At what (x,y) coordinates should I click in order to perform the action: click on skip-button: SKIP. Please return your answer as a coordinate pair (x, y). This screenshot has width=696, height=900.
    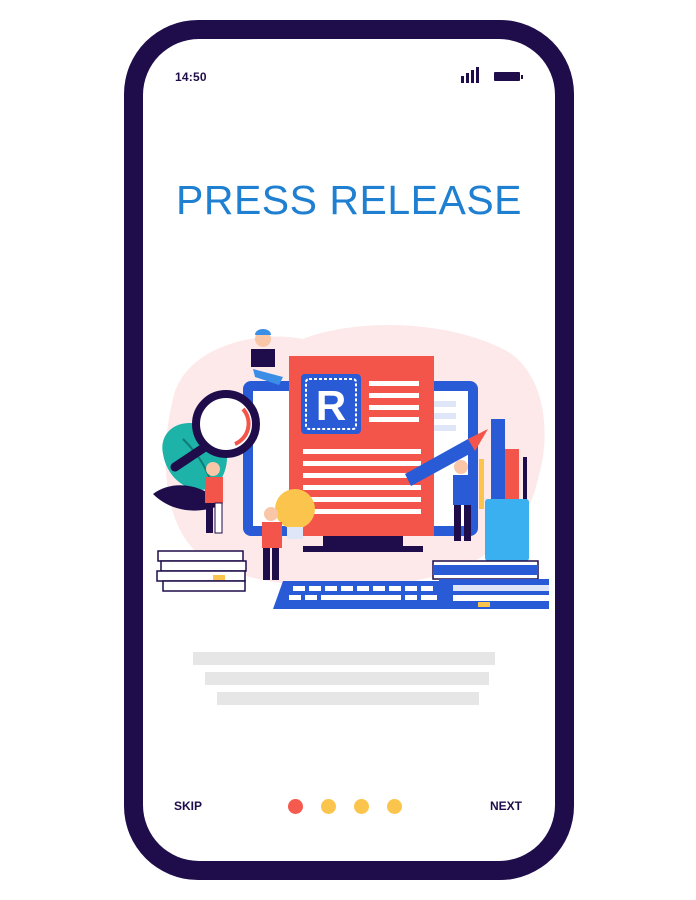
    Looking at the image, I should click on (188, 806).